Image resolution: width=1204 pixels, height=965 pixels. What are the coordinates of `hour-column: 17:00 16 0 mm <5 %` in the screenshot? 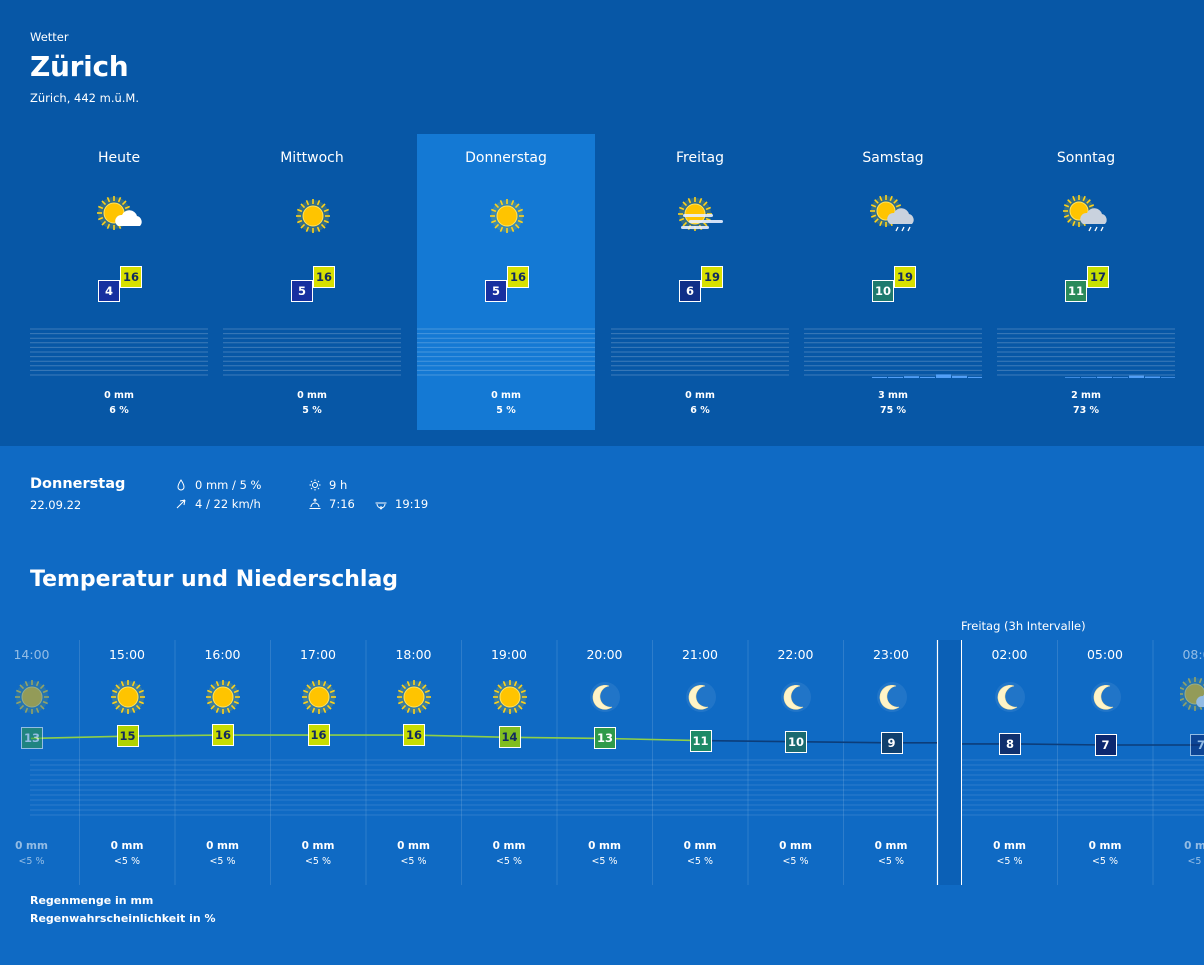 It's located at (318, 762).